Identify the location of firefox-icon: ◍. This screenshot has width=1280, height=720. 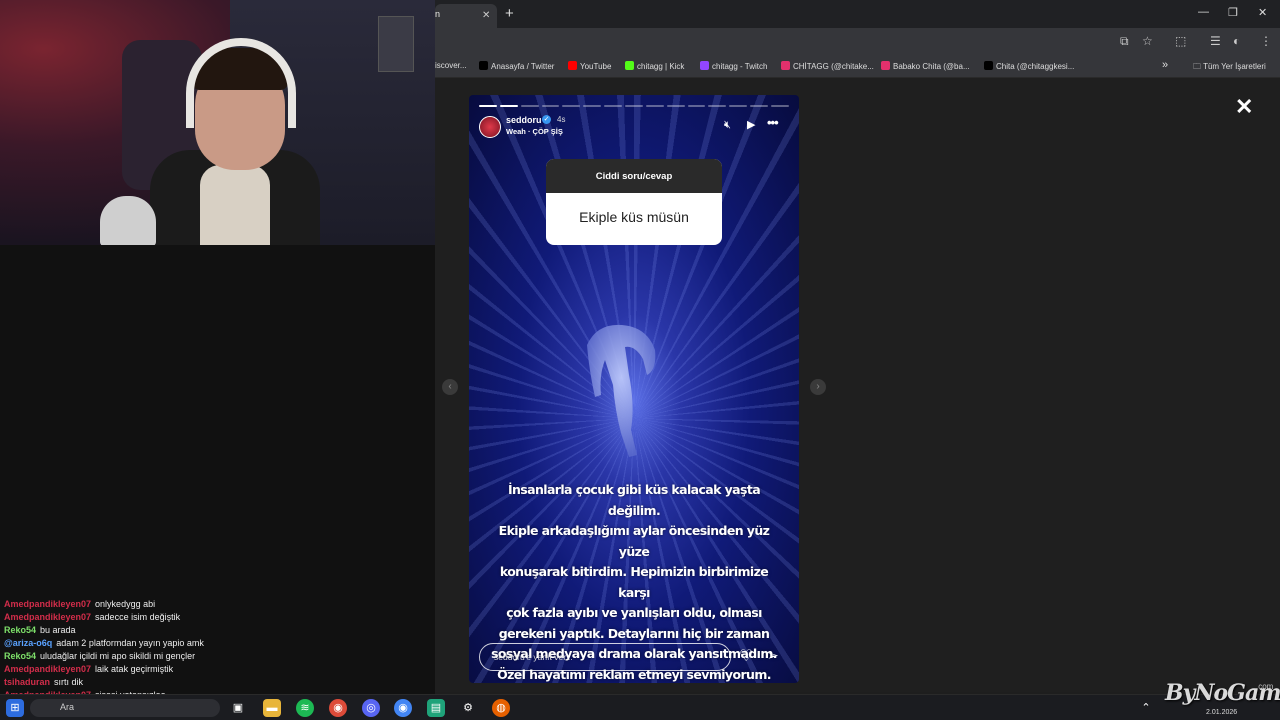
(501, 708).